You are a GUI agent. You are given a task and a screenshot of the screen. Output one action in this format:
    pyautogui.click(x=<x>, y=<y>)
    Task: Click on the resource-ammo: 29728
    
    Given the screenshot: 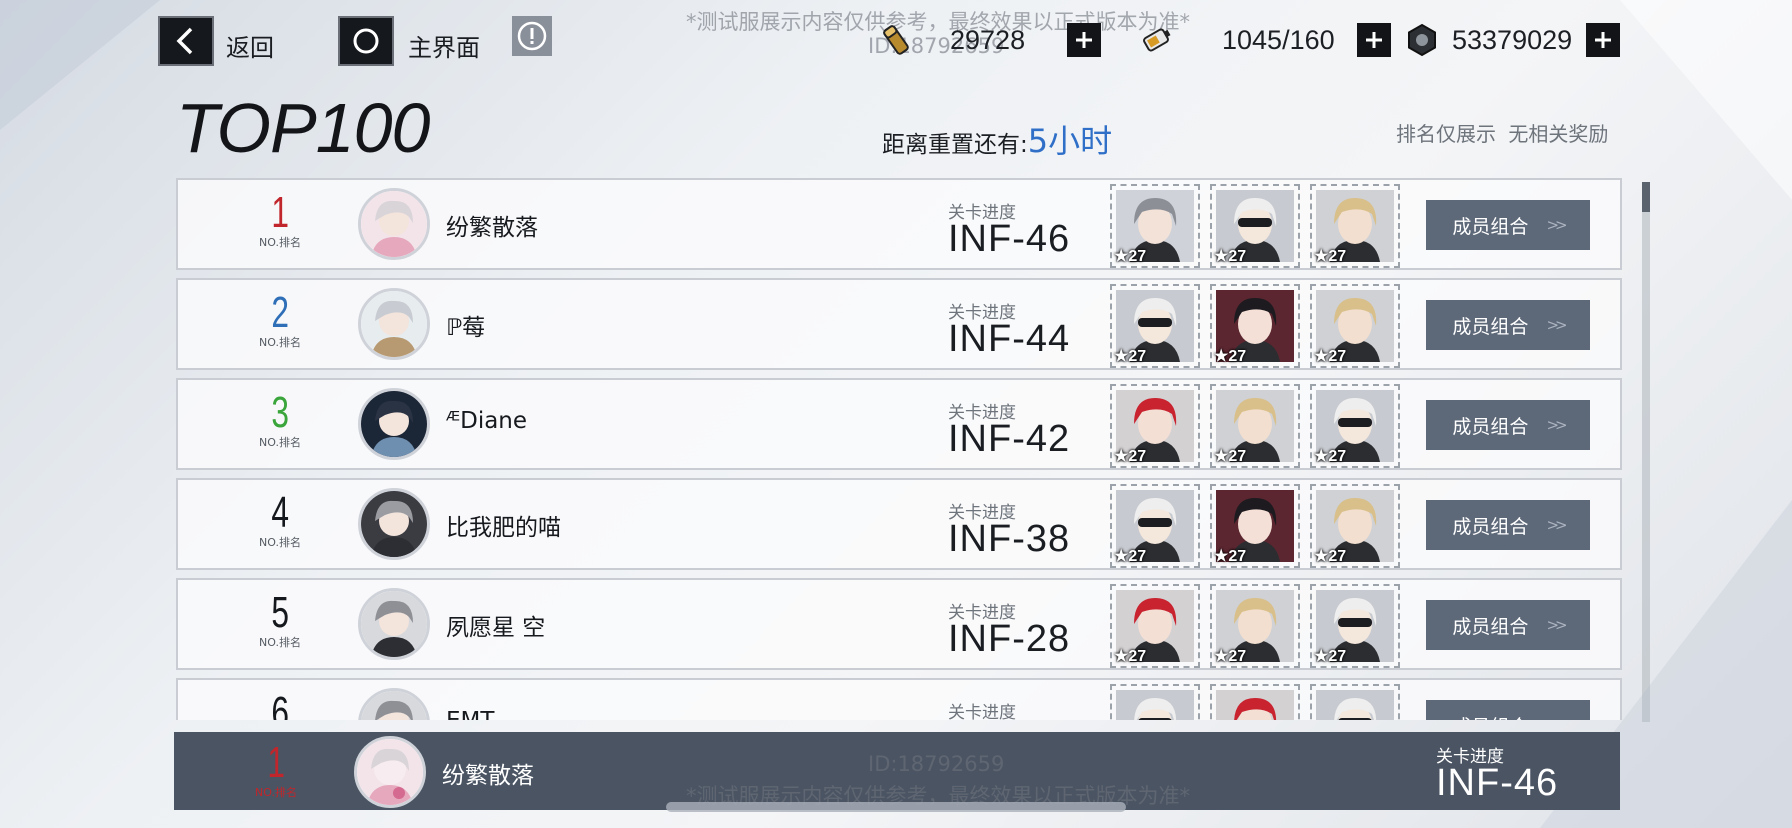 What is the action you would take?
    pyautogui.click(x=990, y=40)
    